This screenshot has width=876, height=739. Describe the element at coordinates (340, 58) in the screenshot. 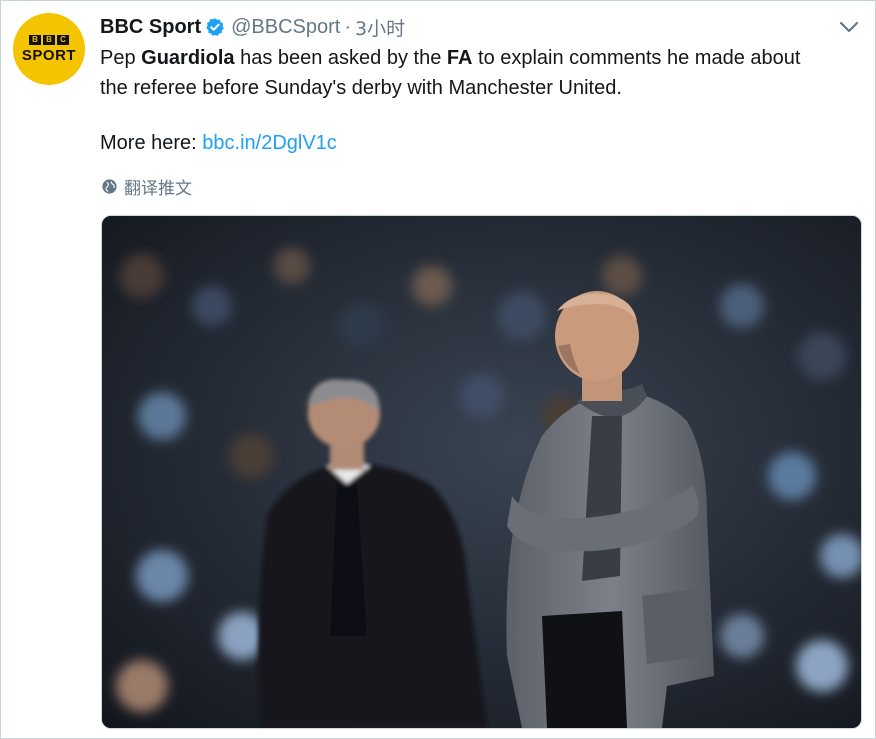

I see `tweet-text-segment: has been asked by the` at that location.